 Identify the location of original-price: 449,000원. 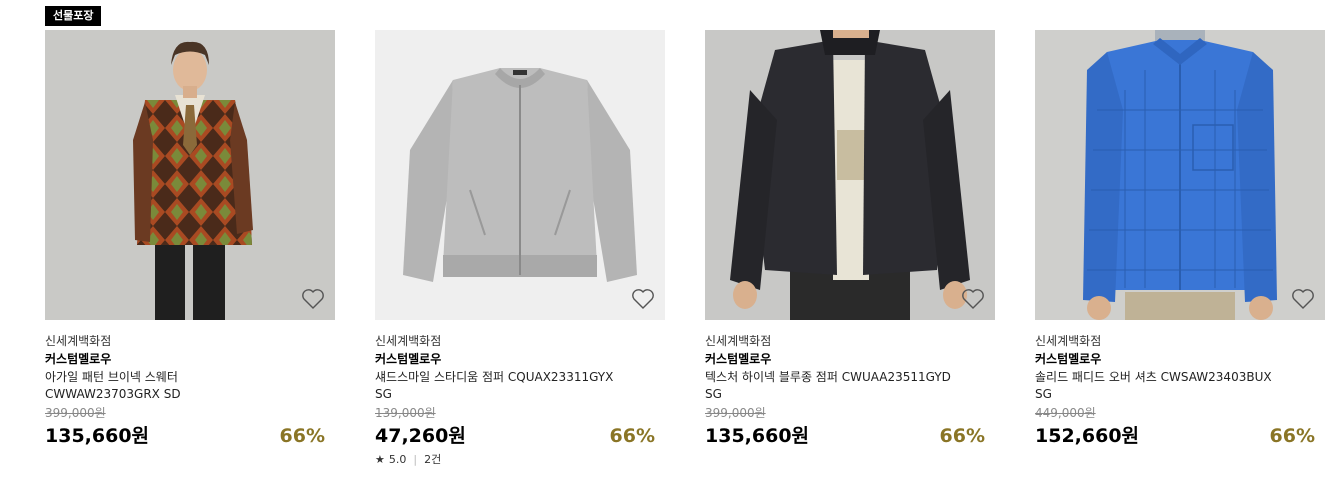
(1065, 413).